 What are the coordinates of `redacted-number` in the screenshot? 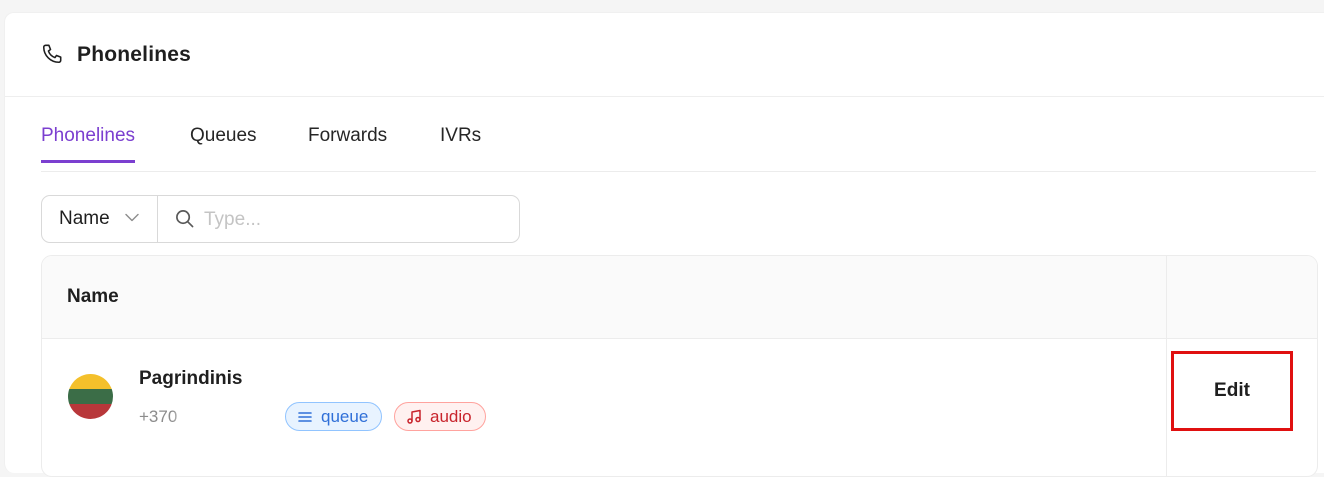 It's located at (232, 417).